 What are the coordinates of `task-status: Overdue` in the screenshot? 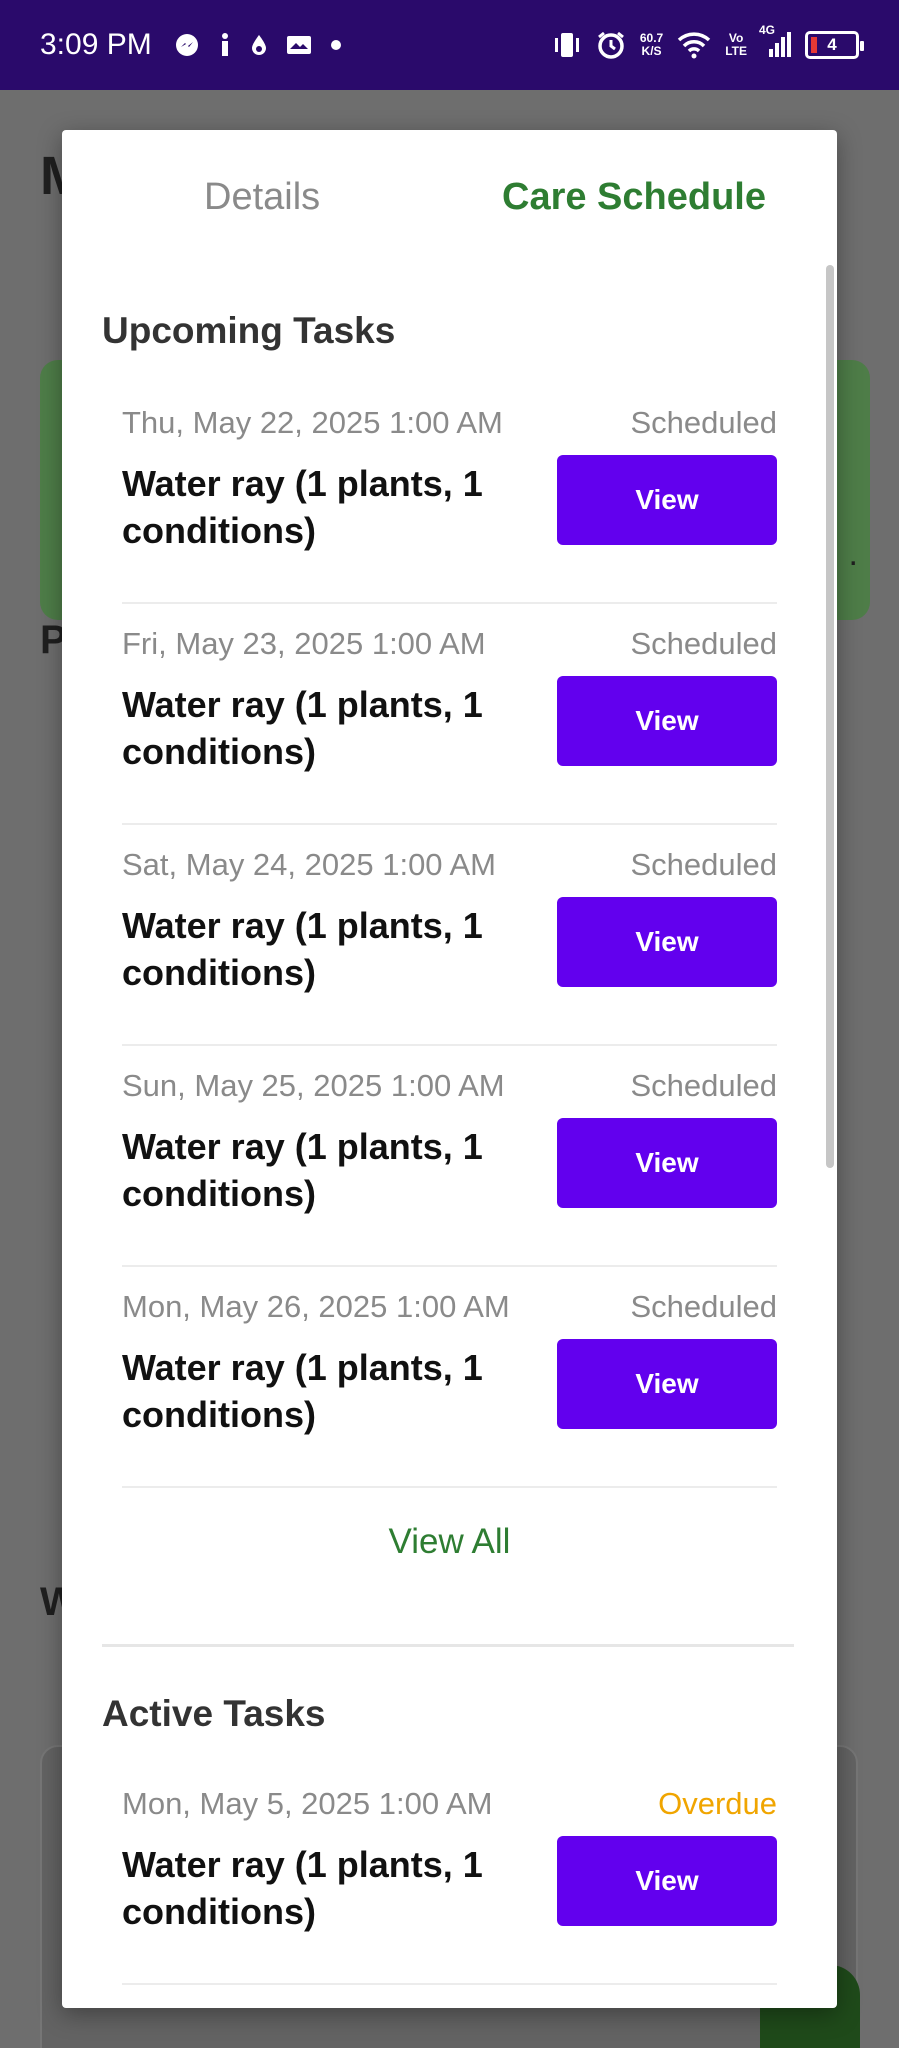 It's located at (717, 1803).